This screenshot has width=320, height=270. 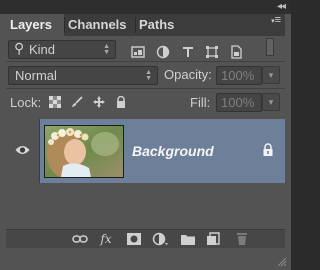 I want to click on opacity-dropdown-button: ▾, so click(x=271, y=75).